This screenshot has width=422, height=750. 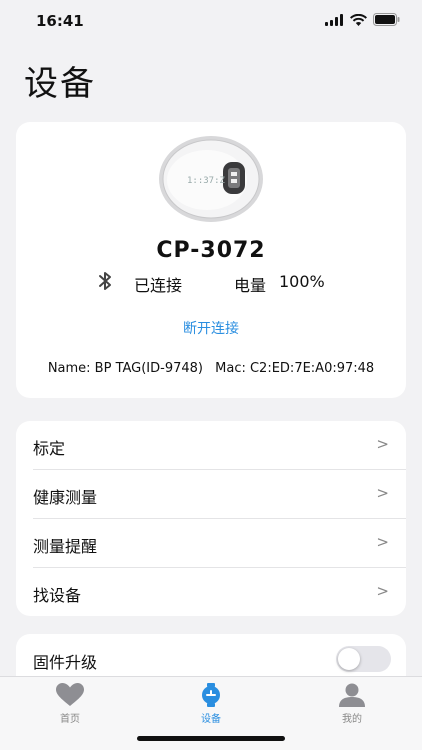 I want to click on tab-device: 设备, so click(x=211, y=706).